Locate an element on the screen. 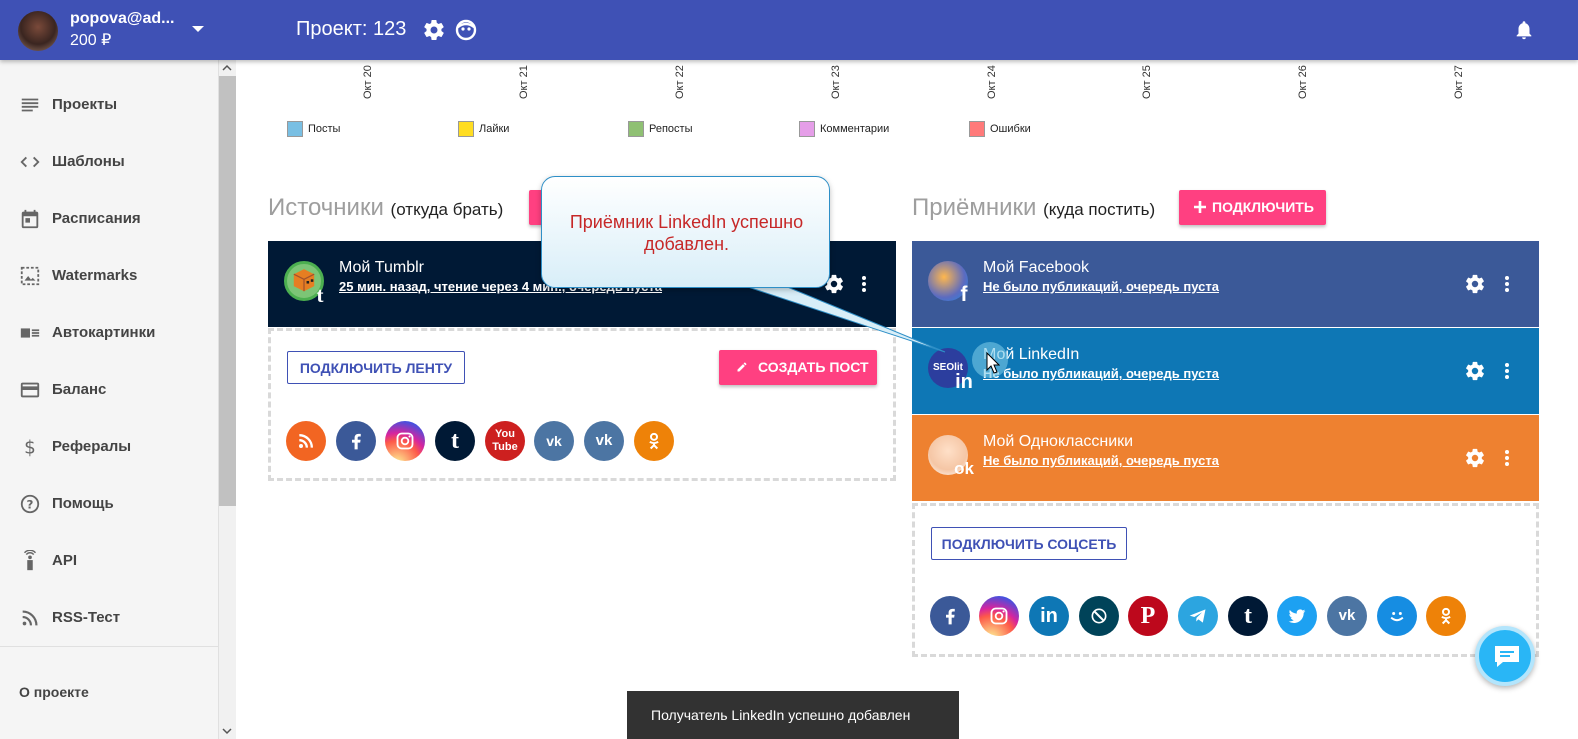 This screenshot has height=739, width=1578. tumblr-badge-icon: t is located at coordinates (320, 295).